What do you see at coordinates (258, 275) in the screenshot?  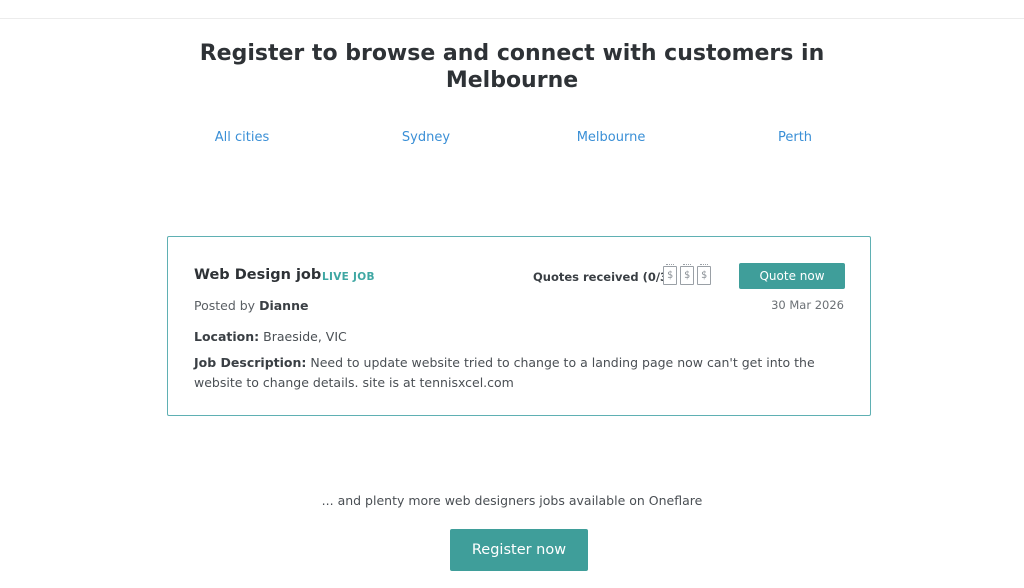 I see `job-title: Web Design job` at bounding box center [258, 275].